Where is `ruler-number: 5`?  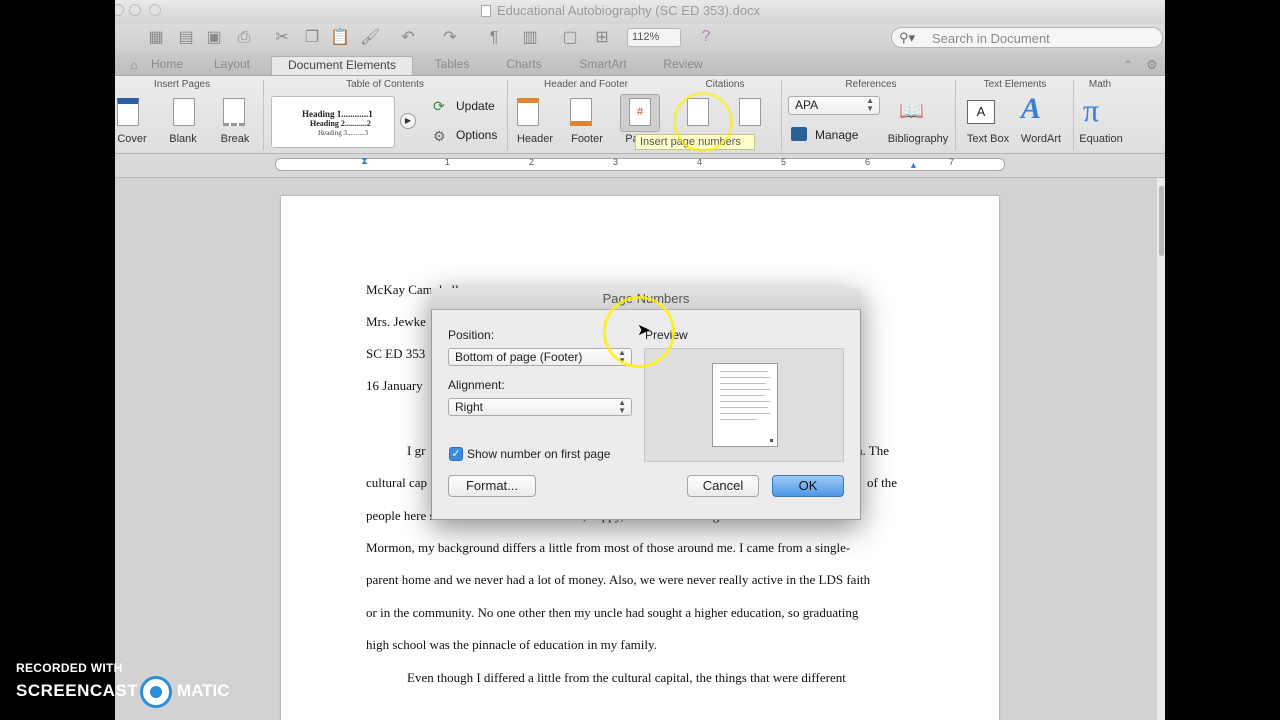 ruler-number: 5 is located at coordinates (784, 162).